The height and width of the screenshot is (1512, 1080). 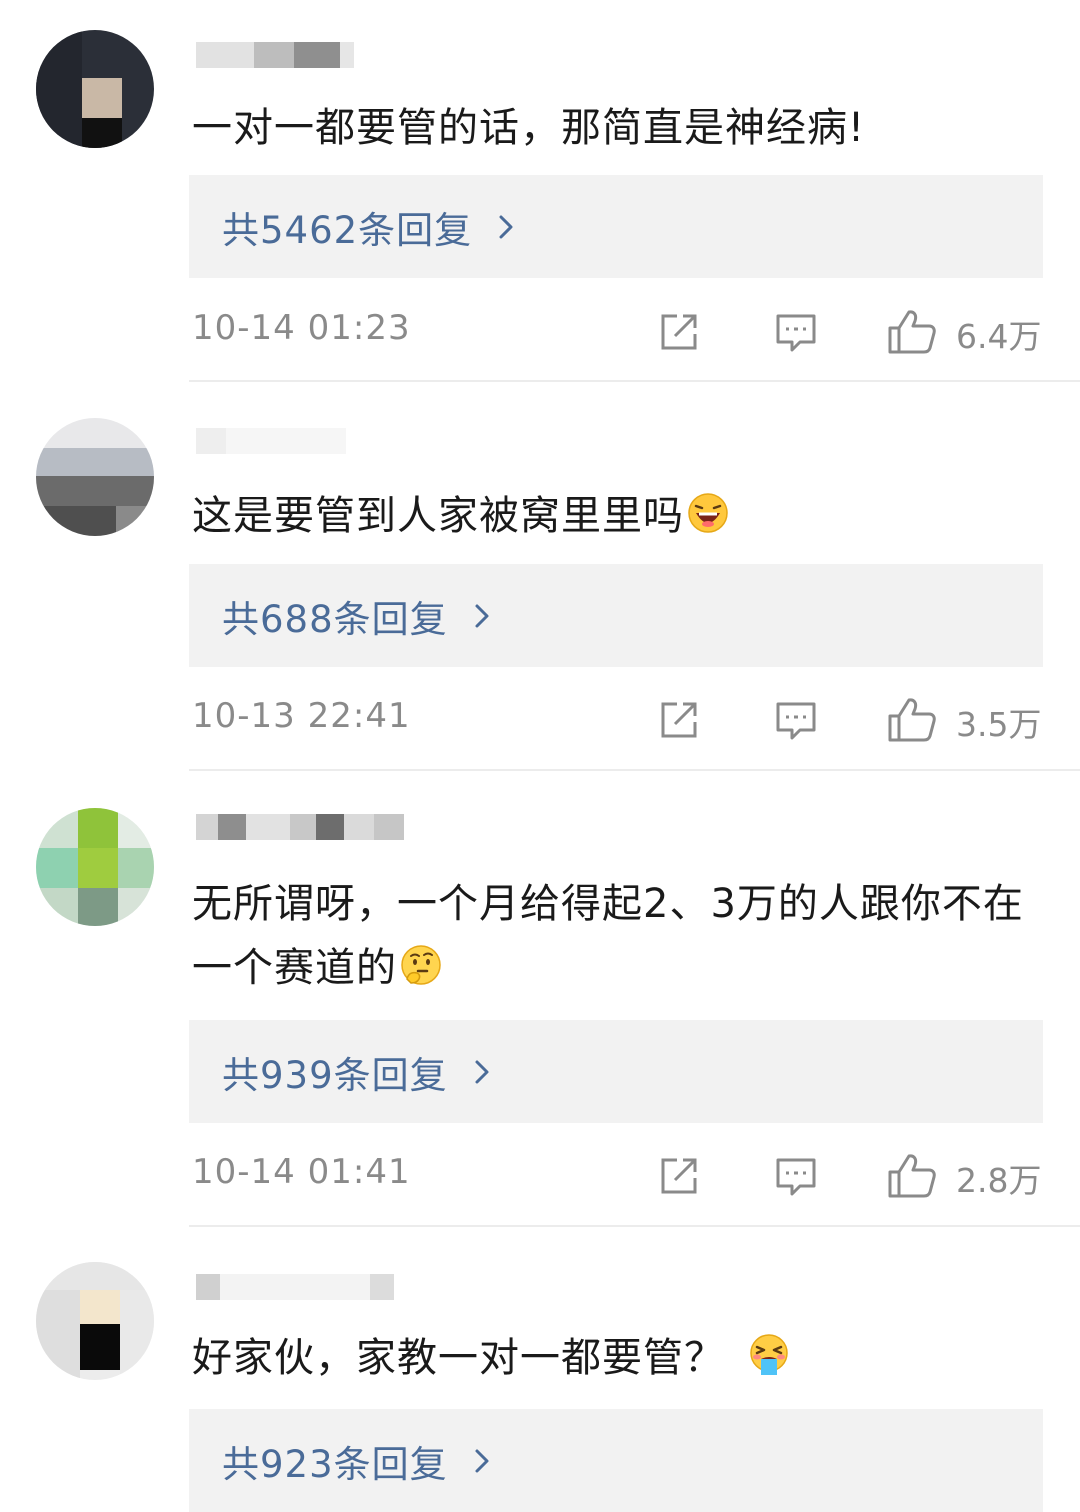 What do you see at coordinates (335, 1075) in the screenshot?
I see `reply-count: 共939条回复` at bounding box center [335, 1075].